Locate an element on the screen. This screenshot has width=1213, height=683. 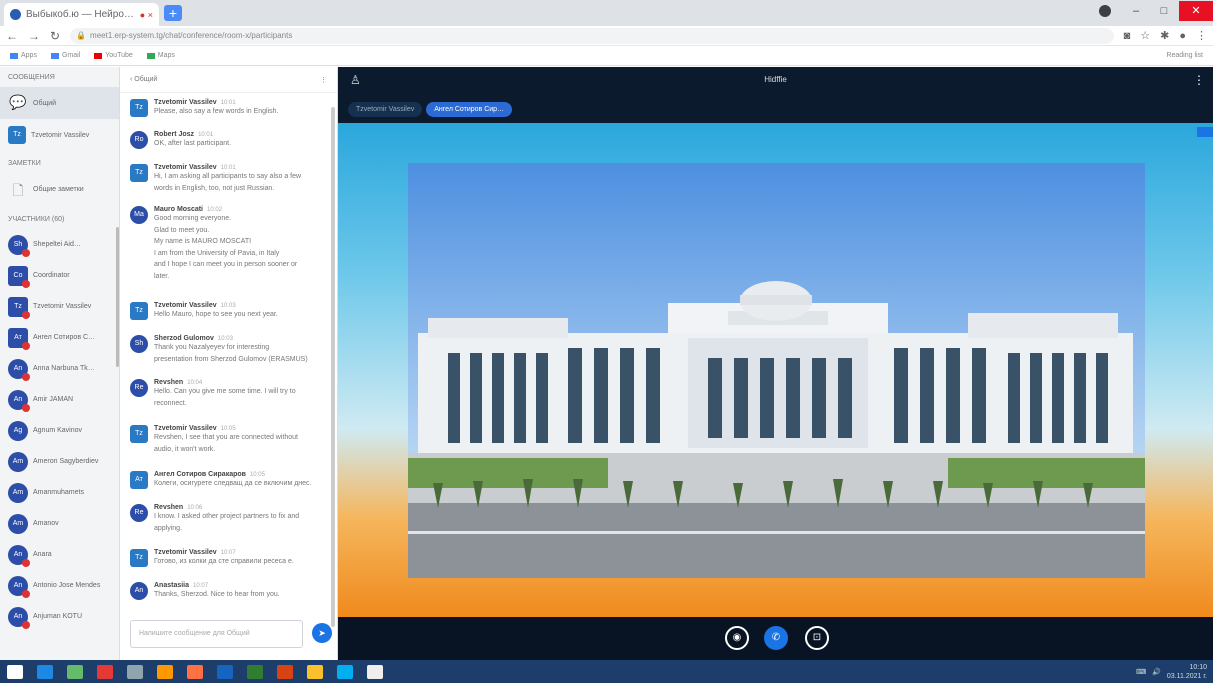
back-icon: ← is located at coordinates (12, 36).